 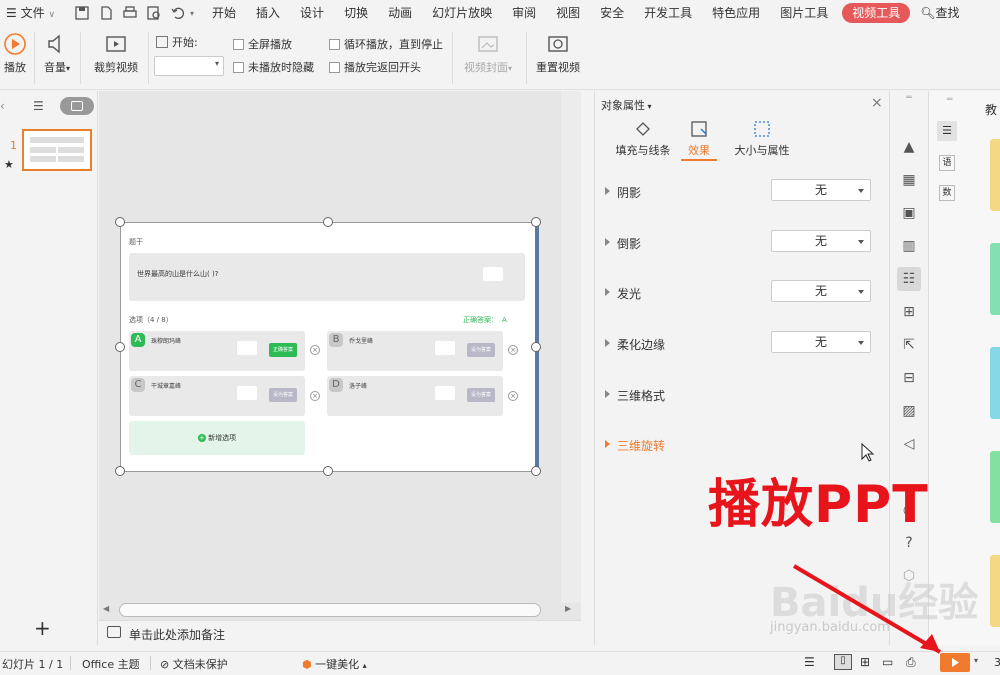 I want to click on shadow-row: 阴影 无, so click(x=742, y=192).